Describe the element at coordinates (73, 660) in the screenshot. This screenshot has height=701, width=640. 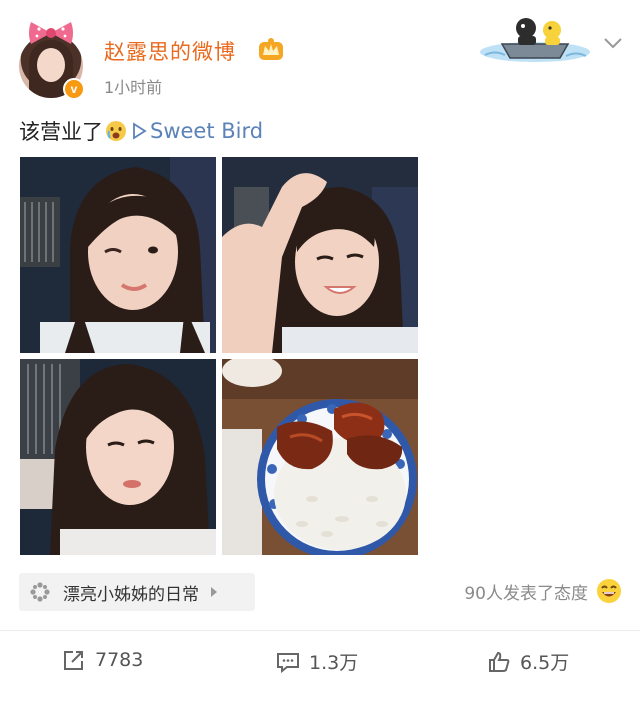
I see `repost-icon` at that location.